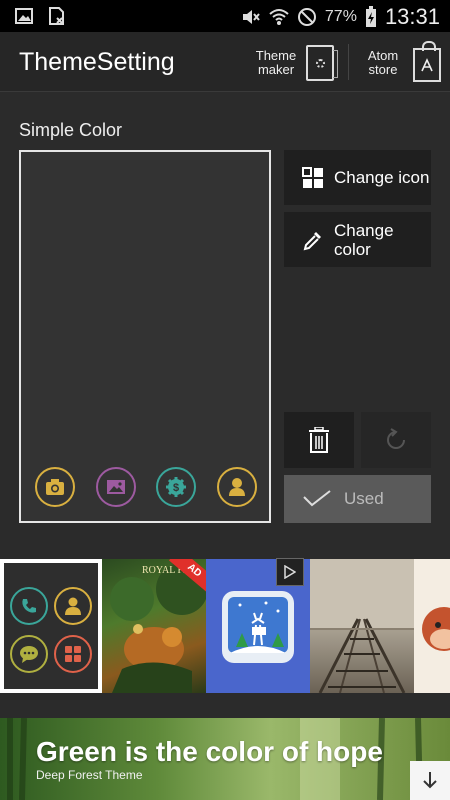  I want to click on play-icon, so click(290, 572).